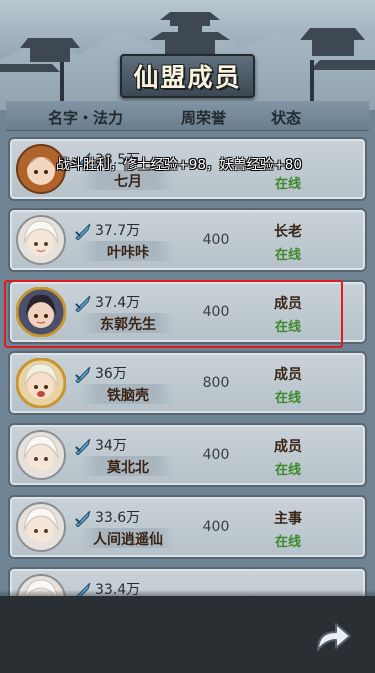  What do you see at coordinates (118, 518) in the screenshot?
I see `member-power: 33.6万` at bounding box center [118, 518].